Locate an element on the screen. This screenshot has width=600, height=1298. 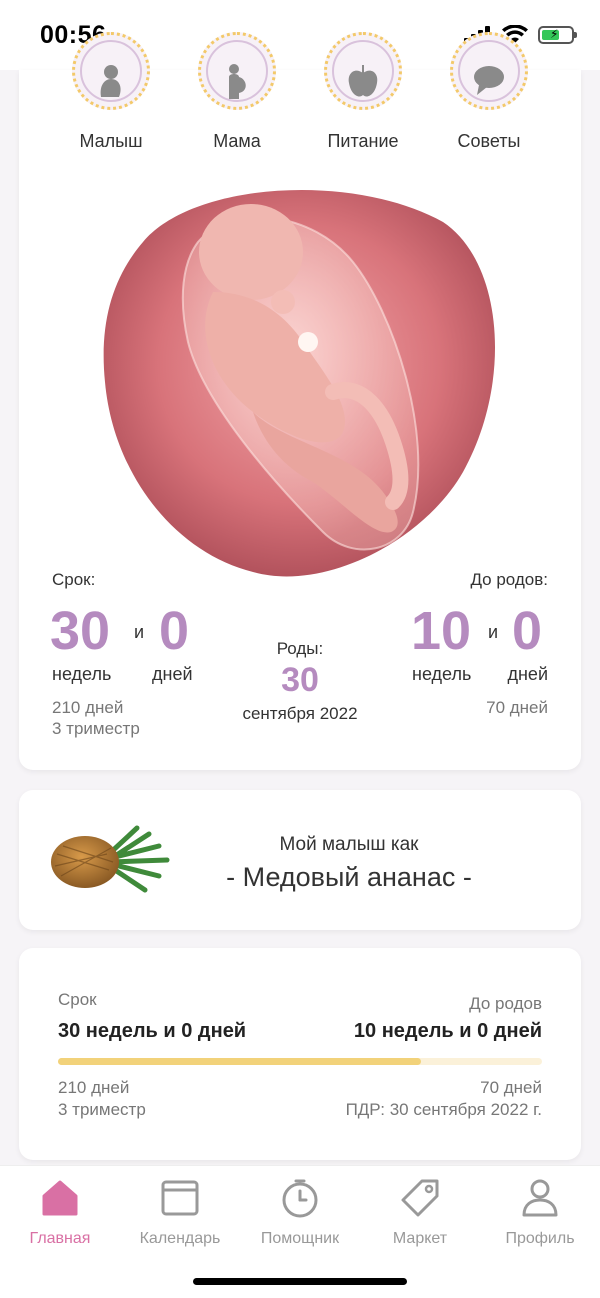
category-label: Питание is located at coordinates (363, 141).